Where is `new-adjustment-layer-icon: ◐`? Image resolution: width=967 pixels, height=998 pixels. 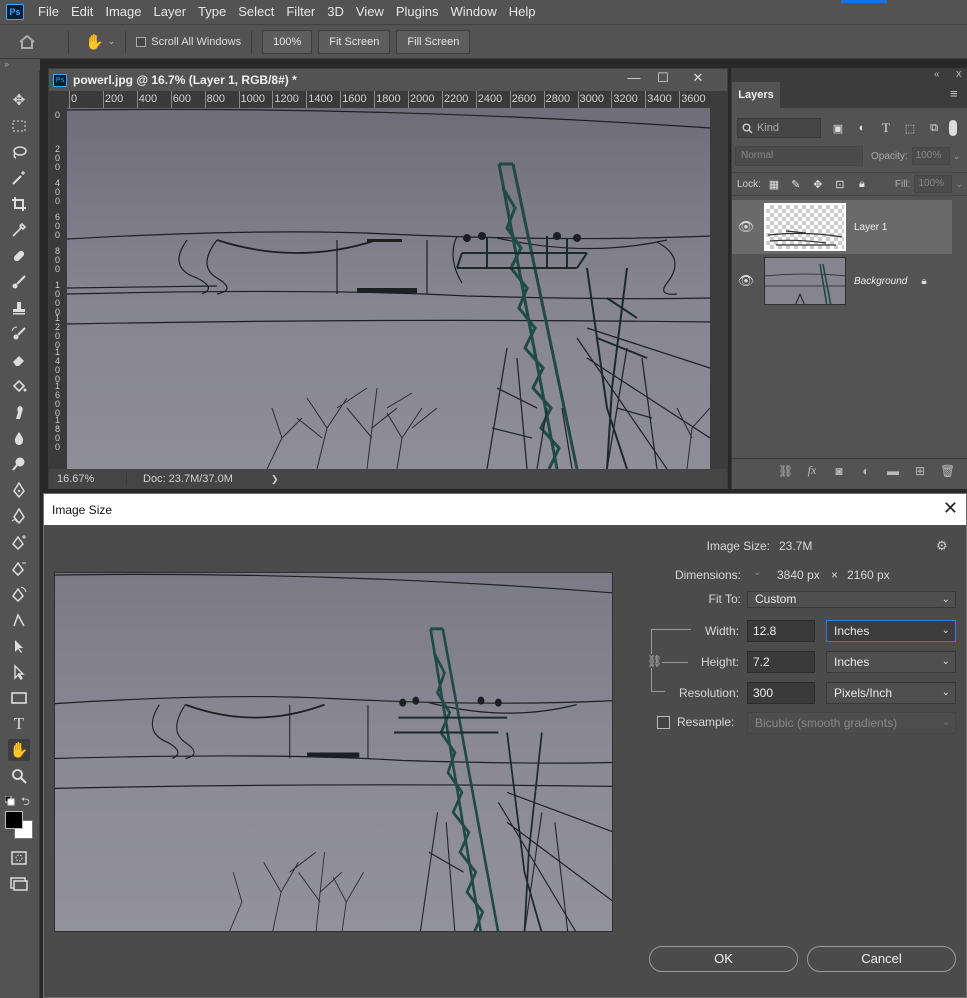
new-adjustment-layer-icon: ◐ is located at coordinates (866, 471).